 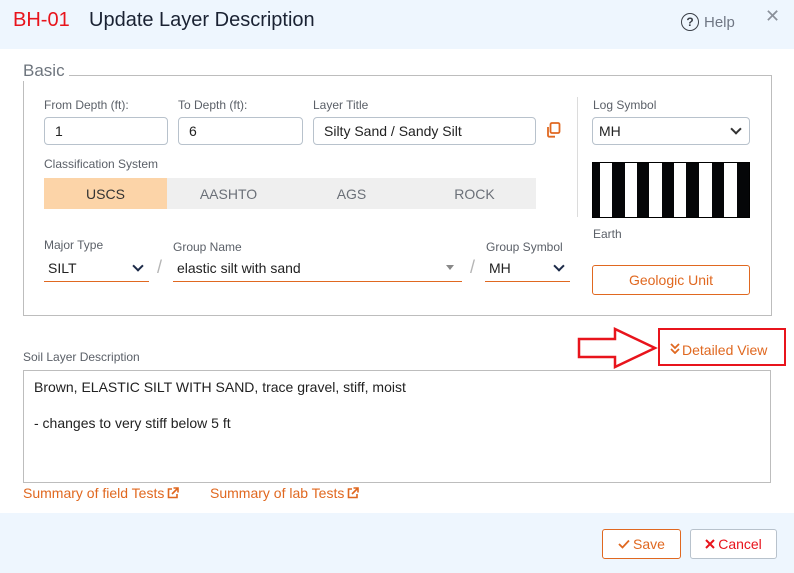 I want to click on group-name-value: elastic silt with sand, so click(x=239, y=267).